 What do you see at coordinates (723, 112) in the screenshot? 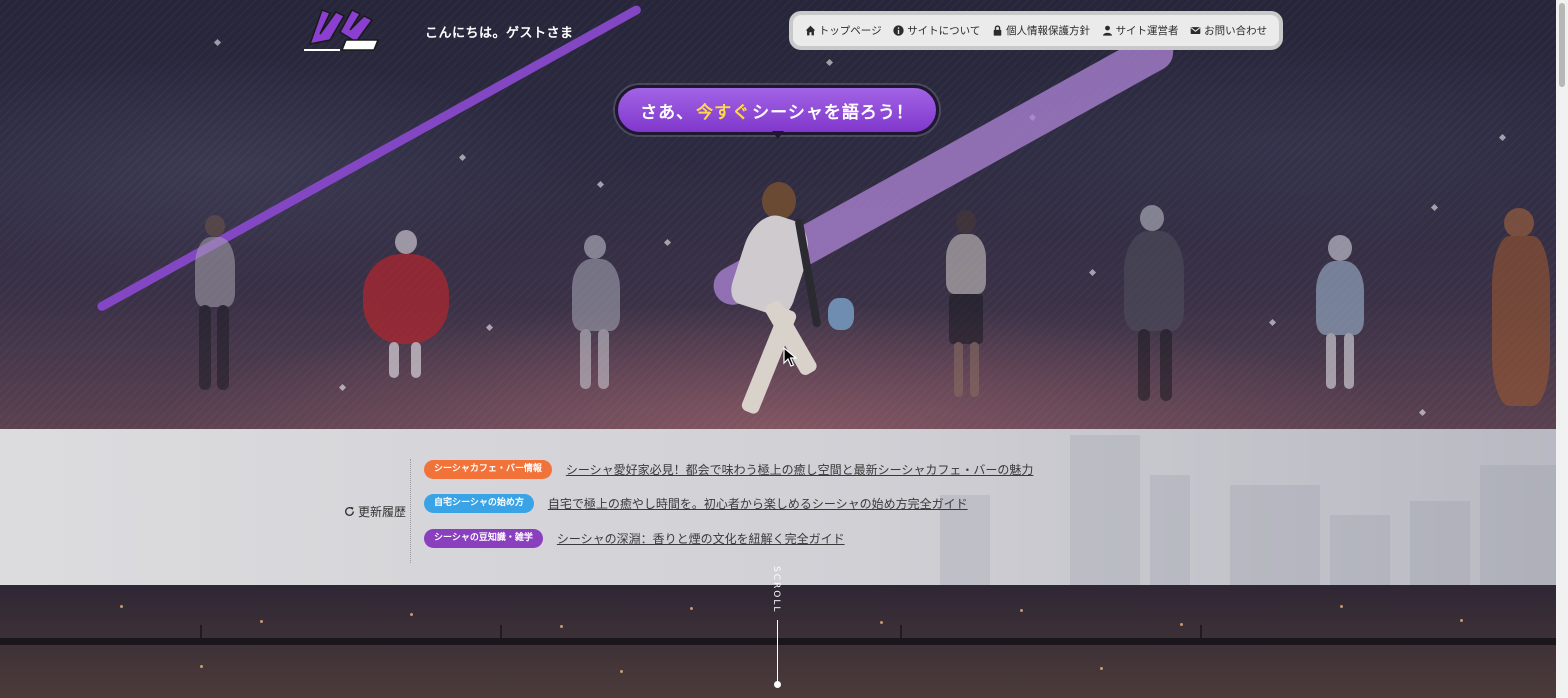
I see `bubble-highlight: 今すぐ` at bounding box center [723, 112].